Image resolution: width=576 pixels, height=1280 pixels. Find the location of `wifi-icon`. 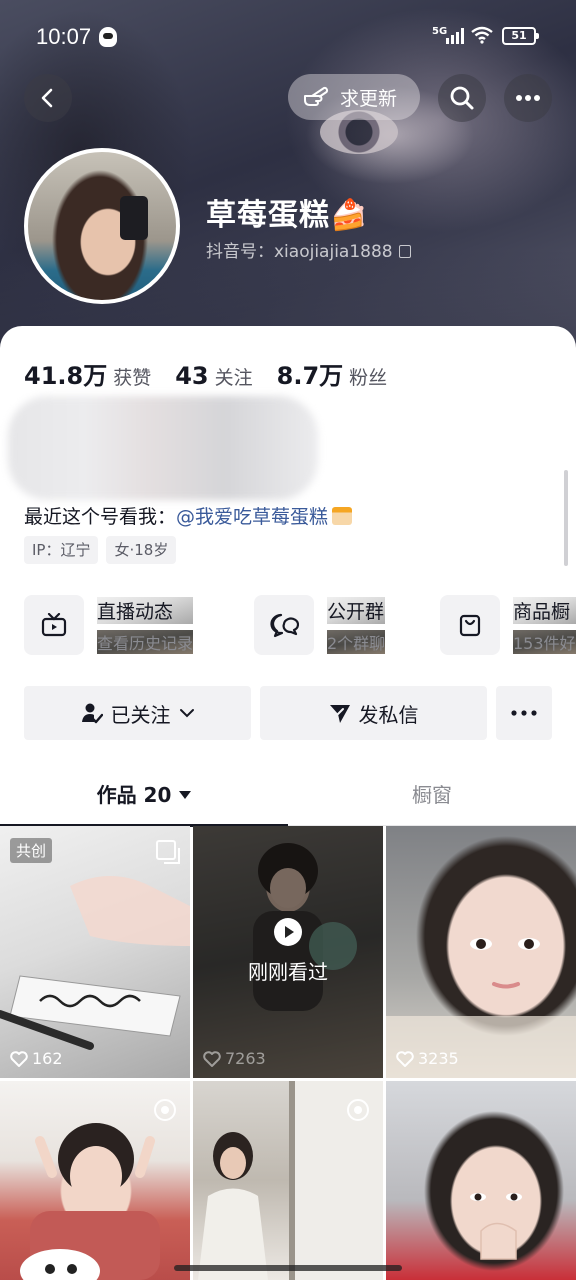

wifi-icon is located at coordinates (482, 35).